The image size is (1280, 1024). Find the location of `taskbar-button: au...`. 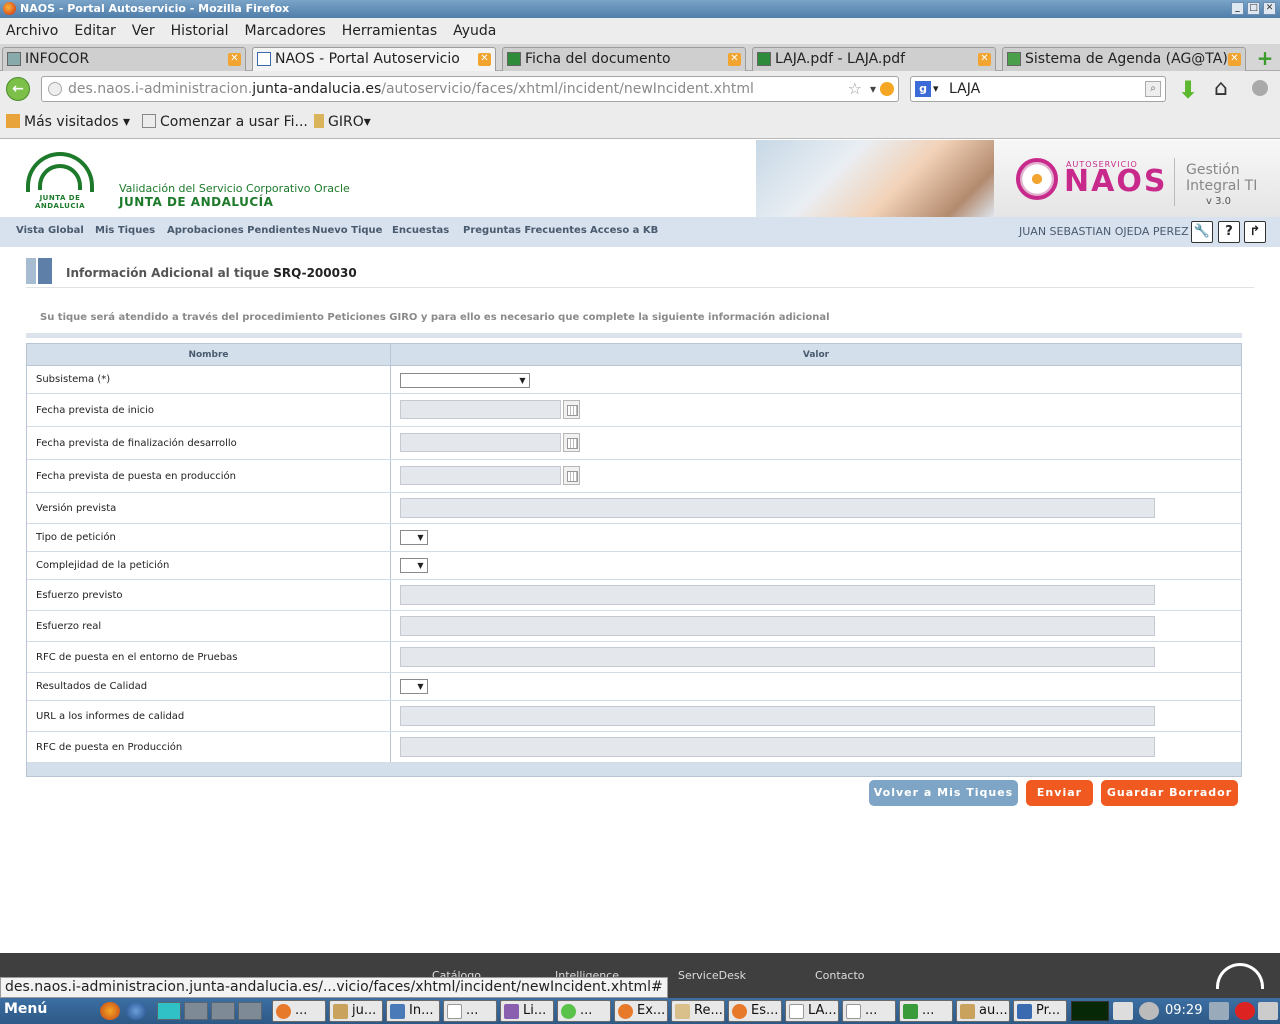

taskbar-button: au... is located at coordinates (983, 1011).